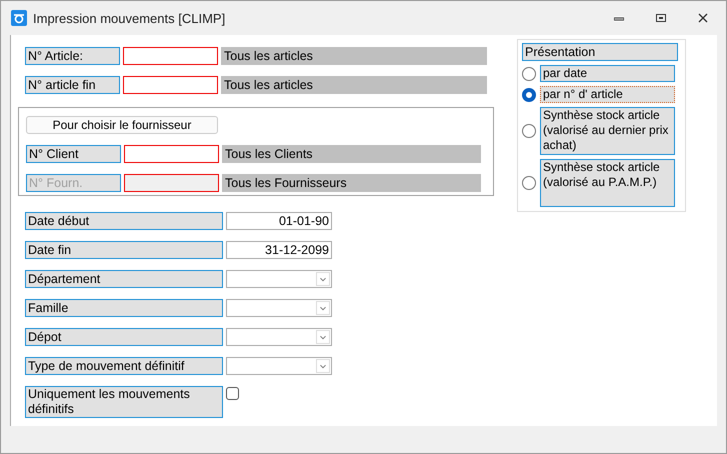  What do you see at coordinates (124, 402) in the screenshot?
I see `field-label: Uniquement les mouvements définitifs` at bounding box center [124, 402].